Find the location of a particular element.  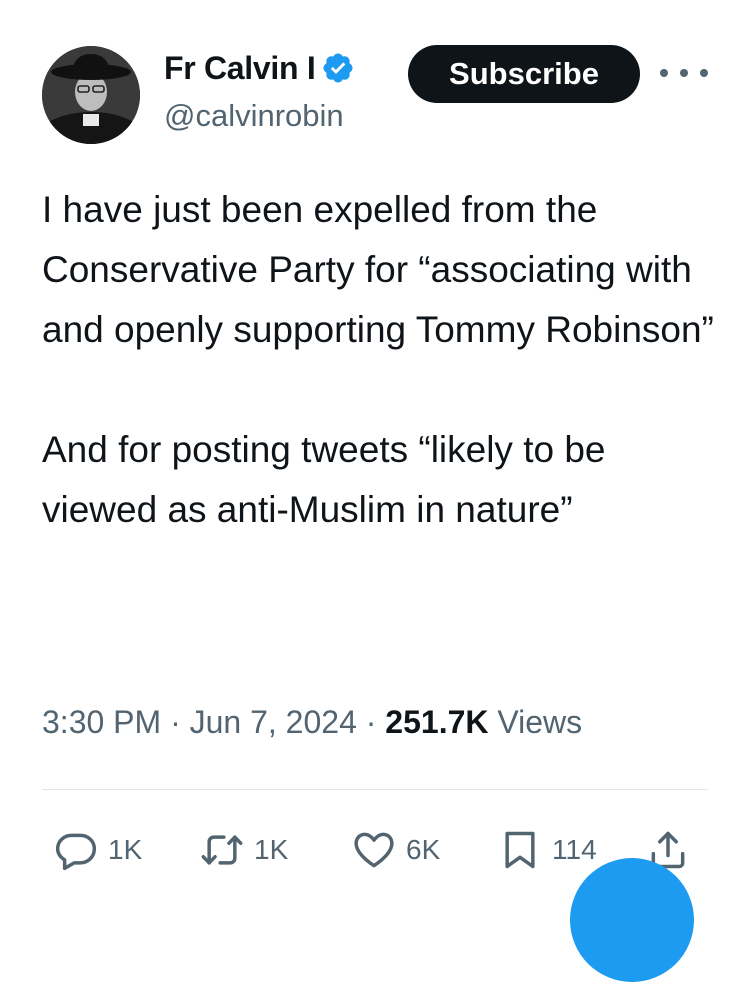

author-handle: @calvinrobin is located at coordinates (254, 116).